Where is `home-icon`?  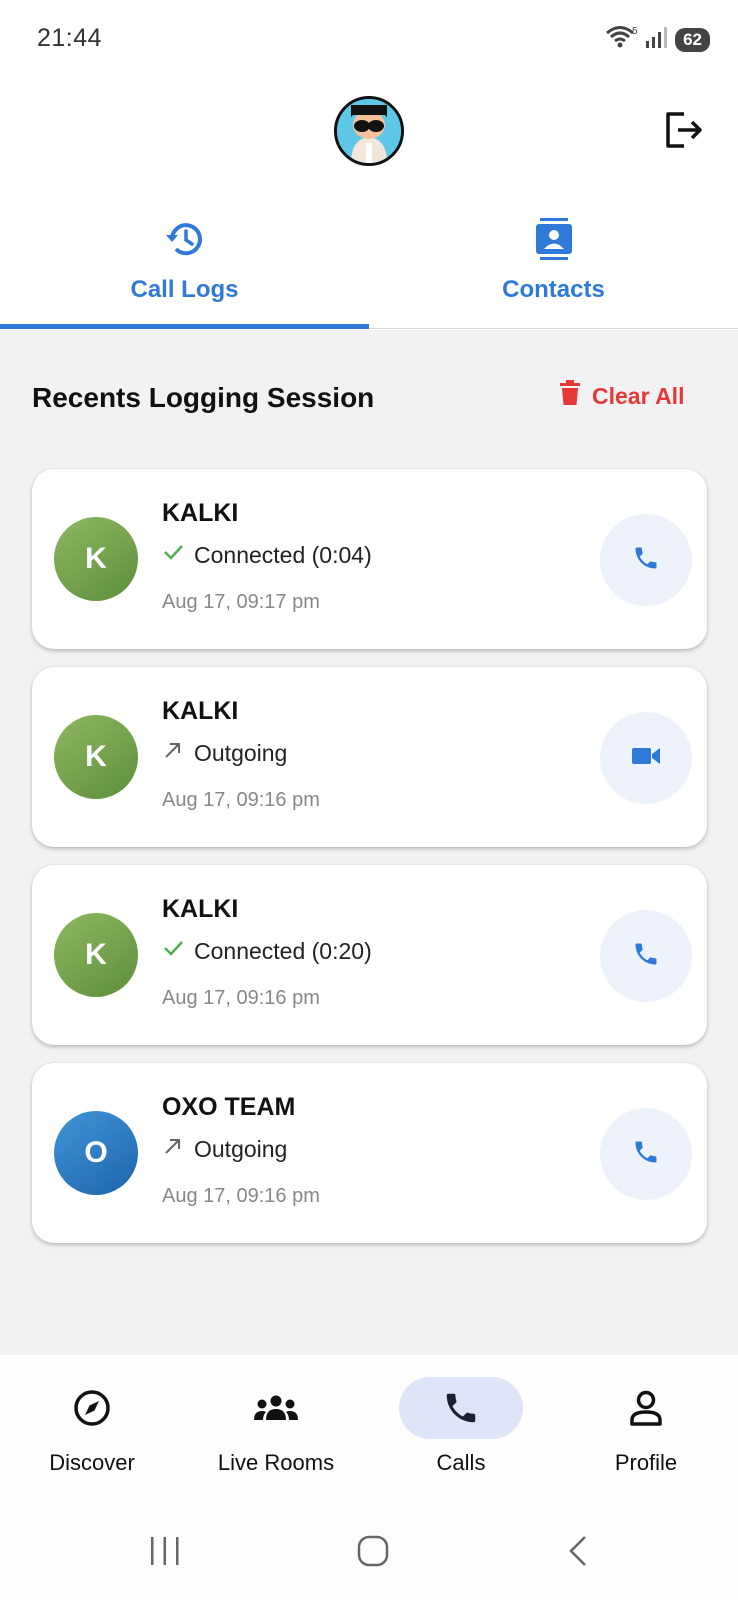
home-icon is located at coordinates (373, 1553).